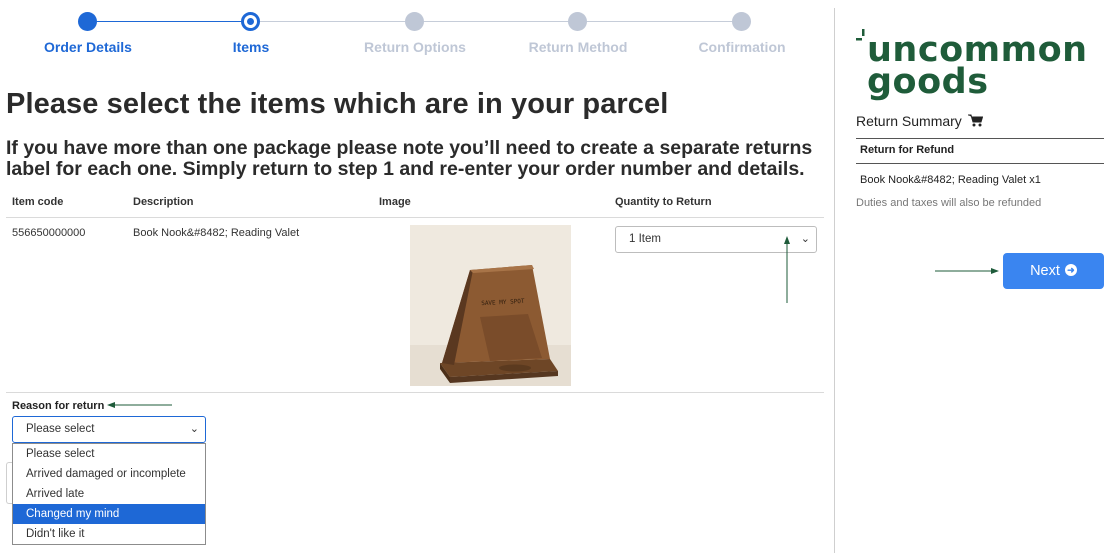 The width and height of the screenshot is (1114, 560). What do you see at coordinates (109, 514) in the screenshot?
I see `reason-option-highlighted: Changed my mind` at bounding box center [109, 514].